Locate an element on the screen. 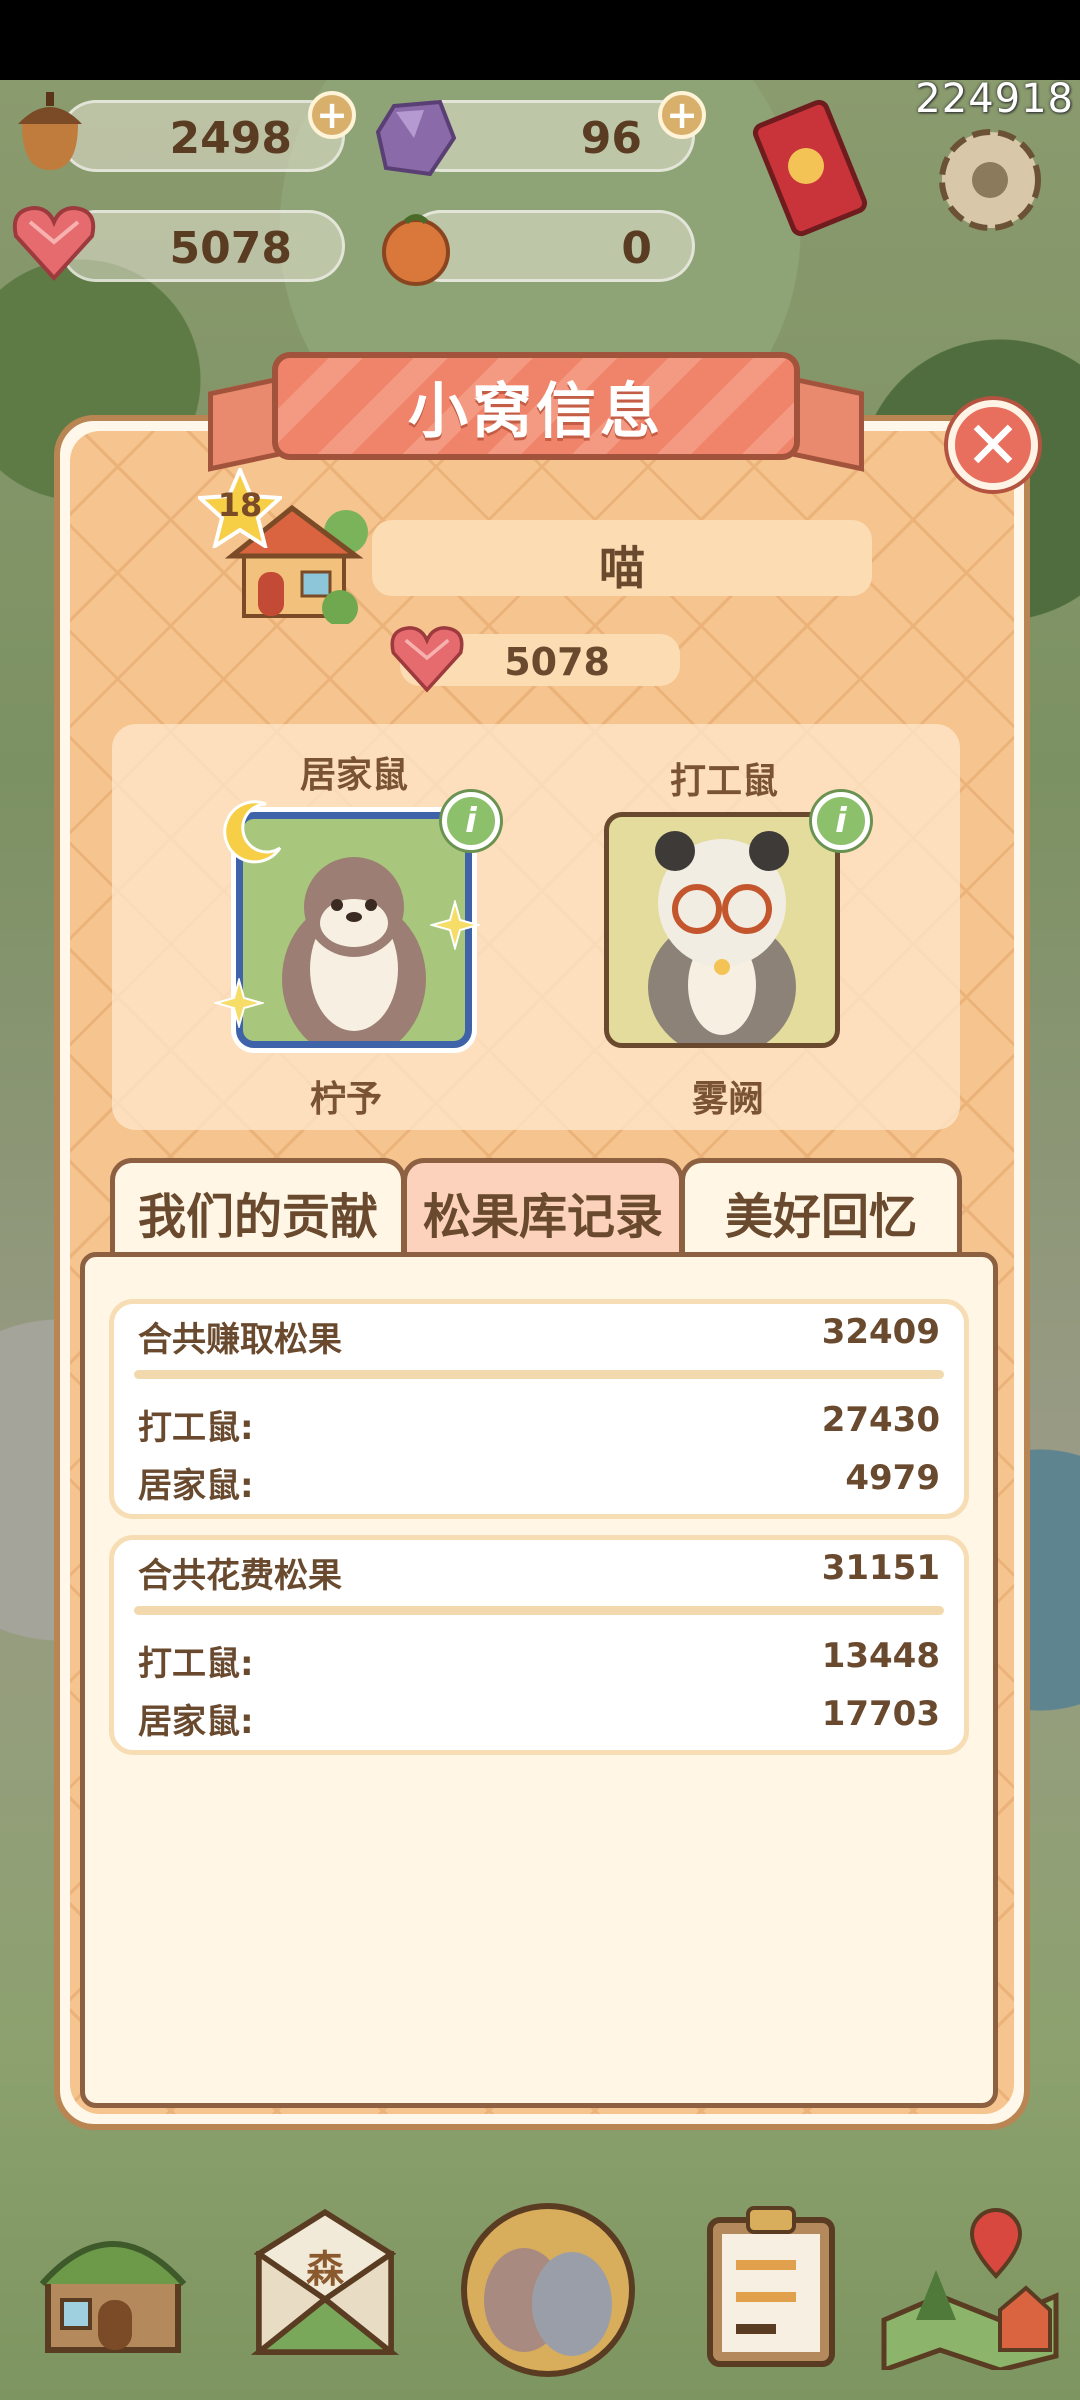 This screenshot has height=2400, width=1080. heart-gem-value: 5078 is located at coordinates (230, 248).